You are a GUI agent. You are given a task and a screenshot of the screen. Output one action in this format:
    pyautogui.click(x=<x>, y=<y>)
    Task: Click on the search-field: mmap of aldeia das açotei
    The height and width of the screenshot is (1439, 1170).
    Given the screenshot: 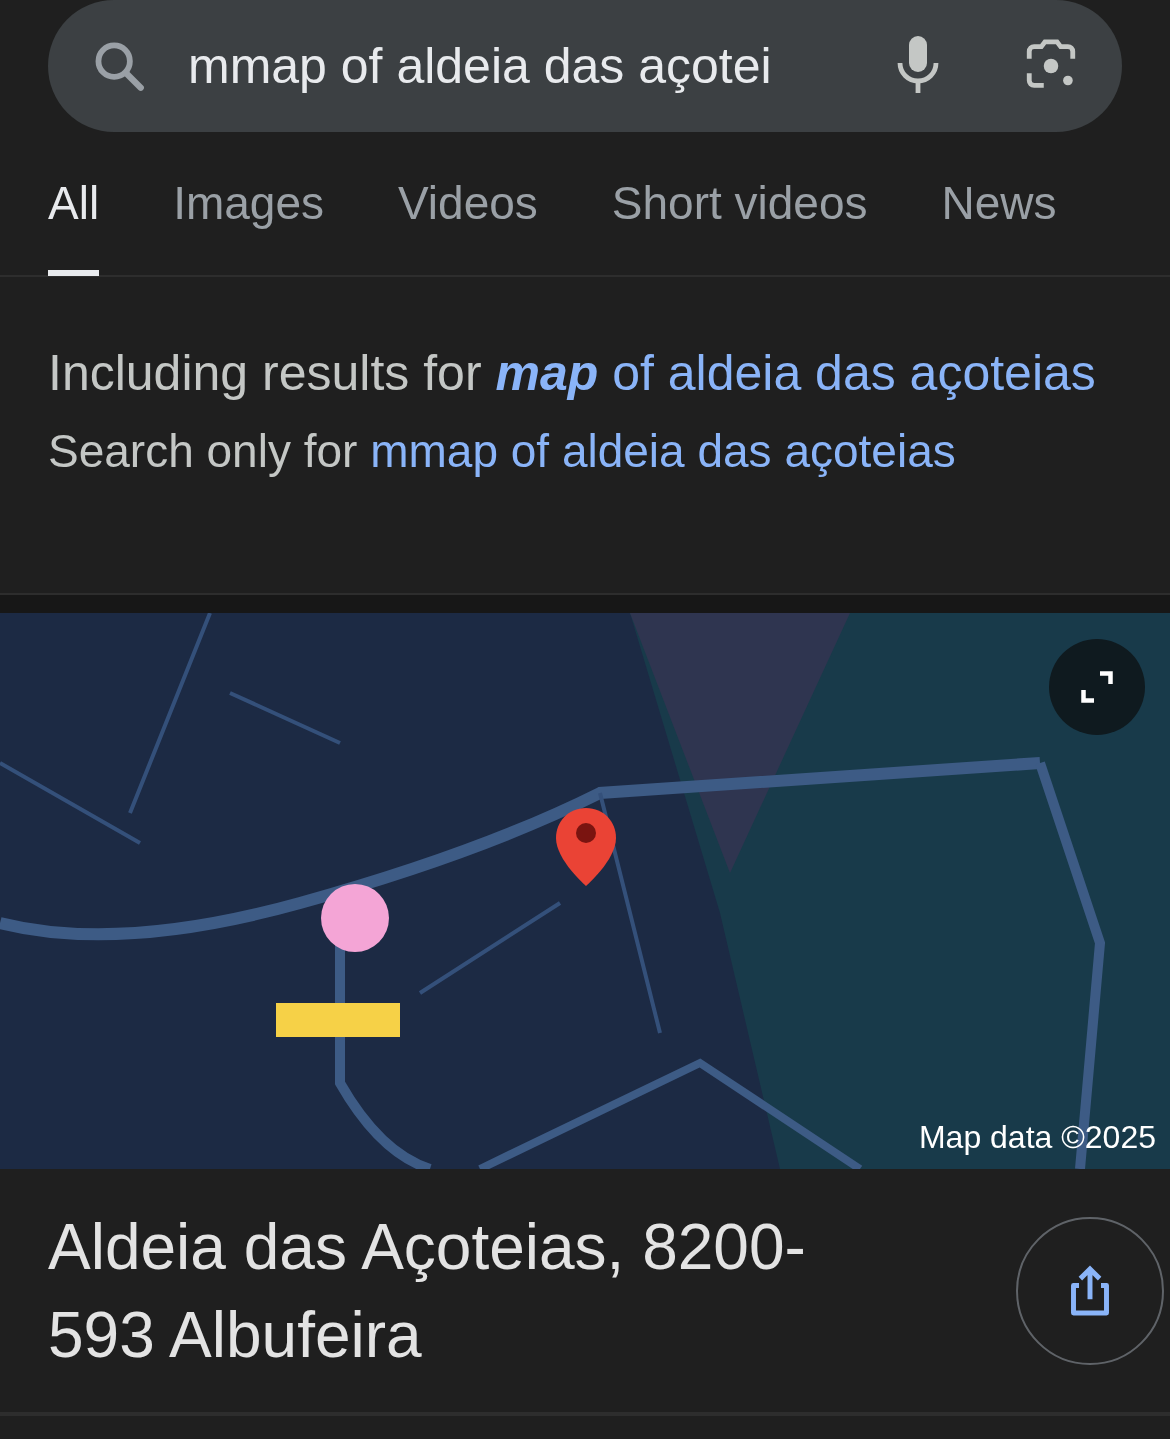 What is the action you would take?
    pyautogui.click(x=585, y=66)
    